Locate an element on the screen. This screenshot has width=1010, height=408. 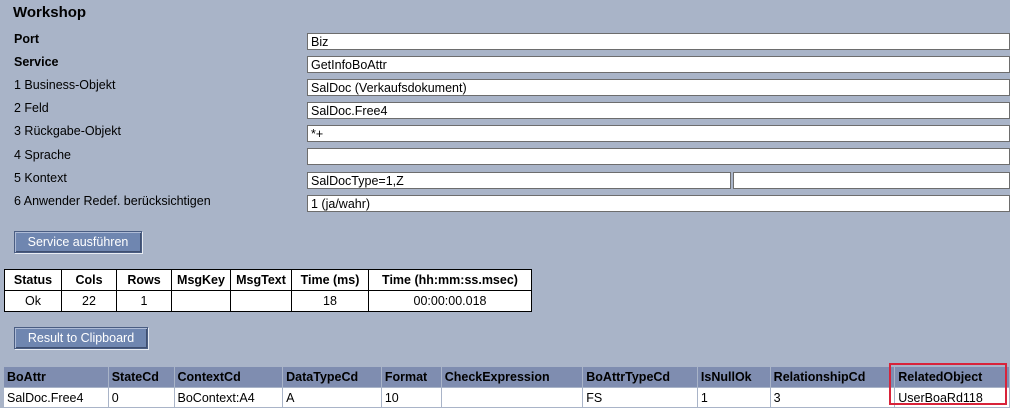
format-header: Format is located at coordinates (411, 377).